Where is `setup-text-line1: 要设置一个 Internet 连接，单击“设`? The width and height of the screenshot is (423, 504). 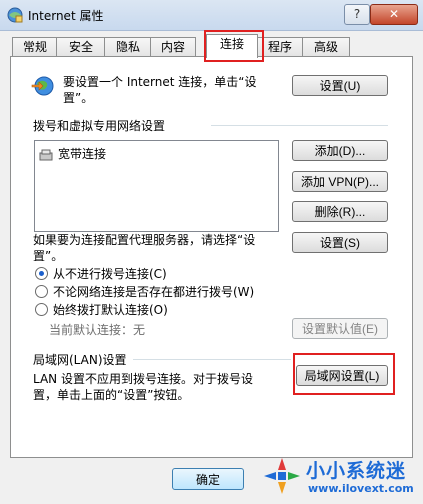
setup-text-line1: 要设置一个 Internet 连接，单击“设 is located at coordinates (160, 82).